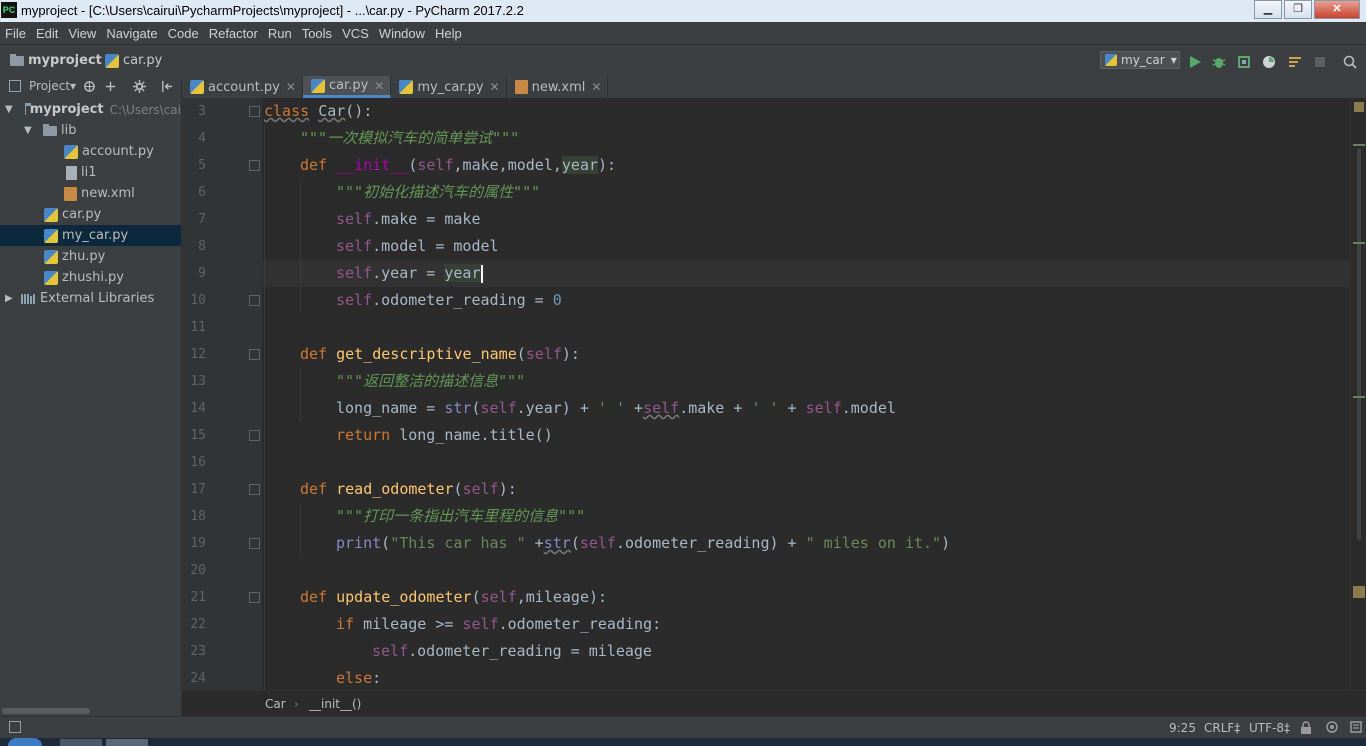  I want to click on minimize-button: ▁, so click(1268, 9).